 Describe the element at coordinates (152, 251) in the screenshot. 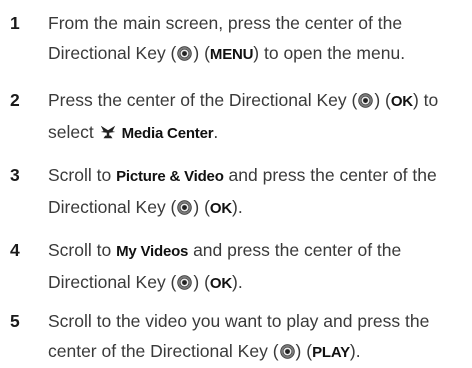

I see `menu-item-label: My Videos` at that location.